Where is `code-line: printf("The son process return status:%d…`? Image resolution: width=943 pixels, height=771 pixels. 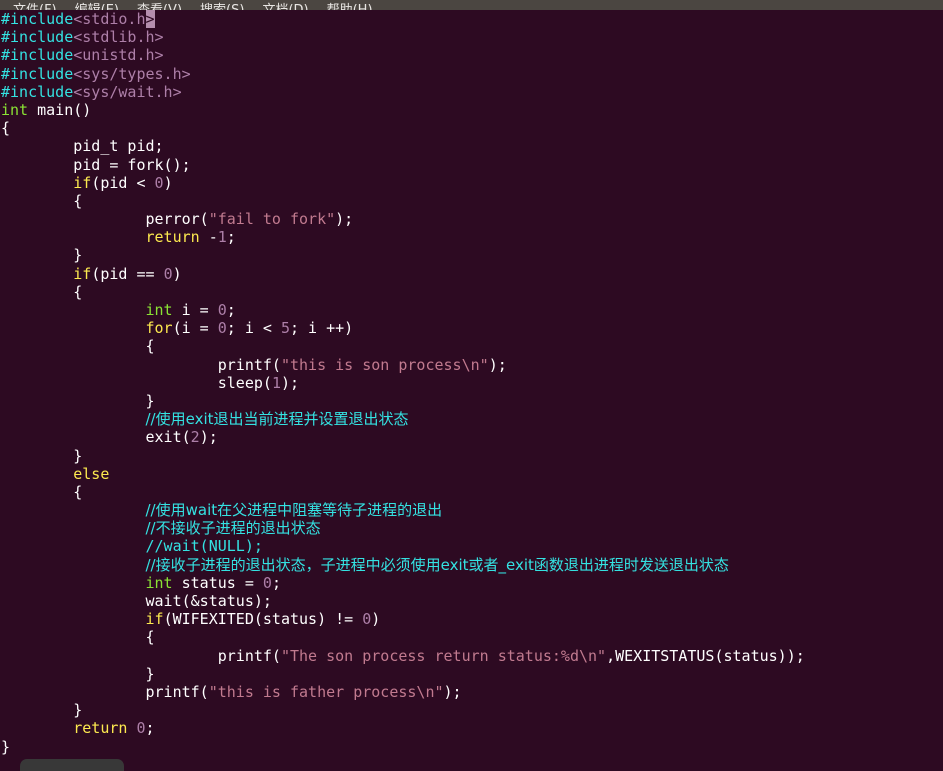
code-line: printf("The son process return status:%d… is located at coordinates (472, 656).